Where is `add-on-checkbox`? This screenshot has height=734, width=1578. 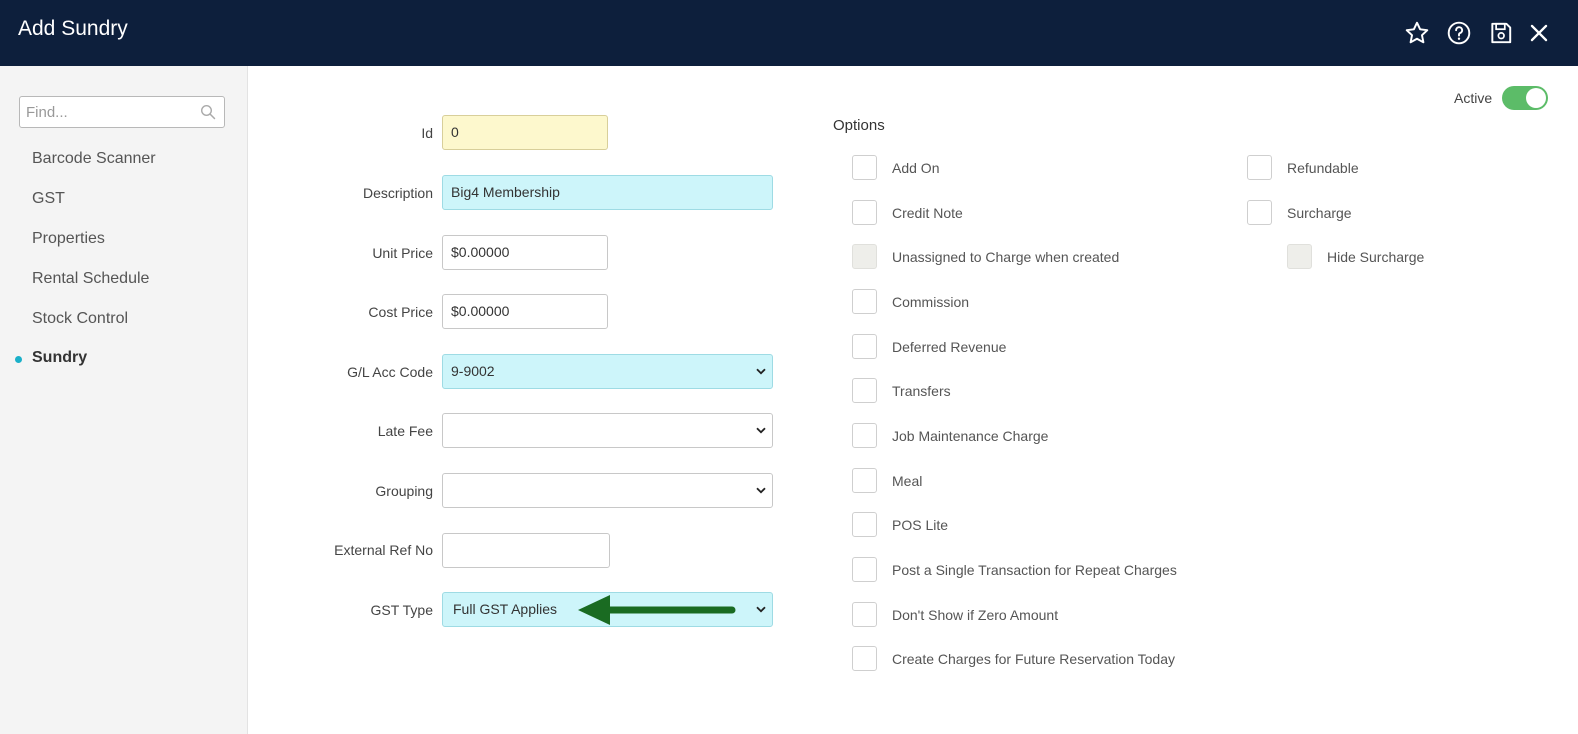 add-on-checkbox is located at coordinates (864, 167).